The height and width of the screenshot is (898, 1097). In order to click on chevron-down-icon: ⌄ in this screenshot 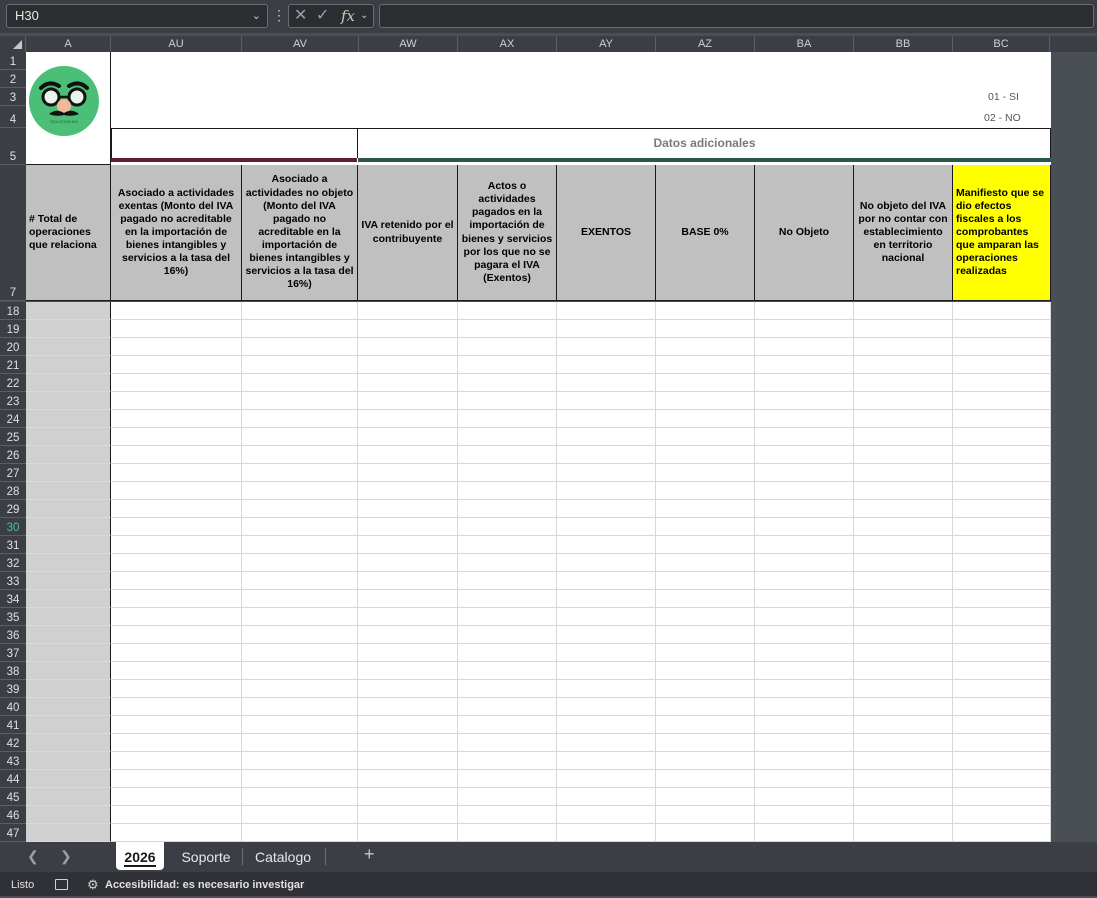, I will do `click(364, 16)`.